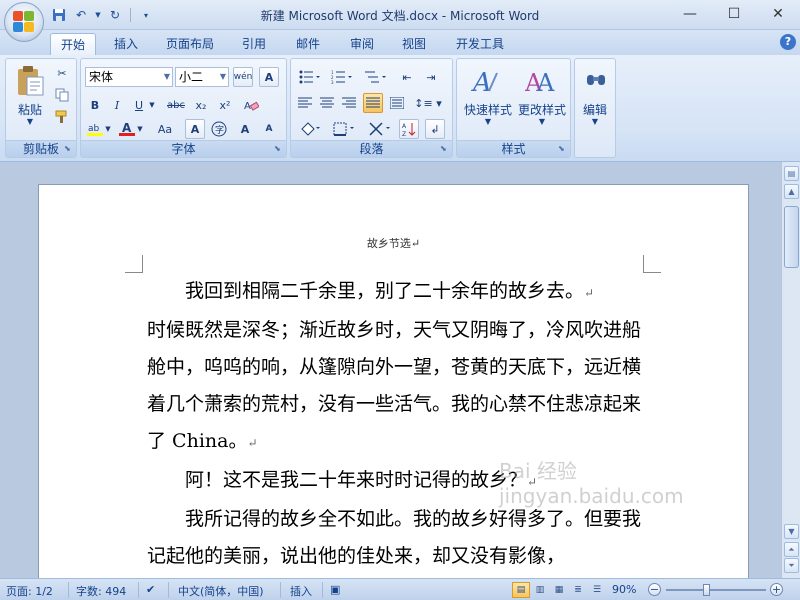  I want to click on tab-review: 审阅, so click(362, 44).